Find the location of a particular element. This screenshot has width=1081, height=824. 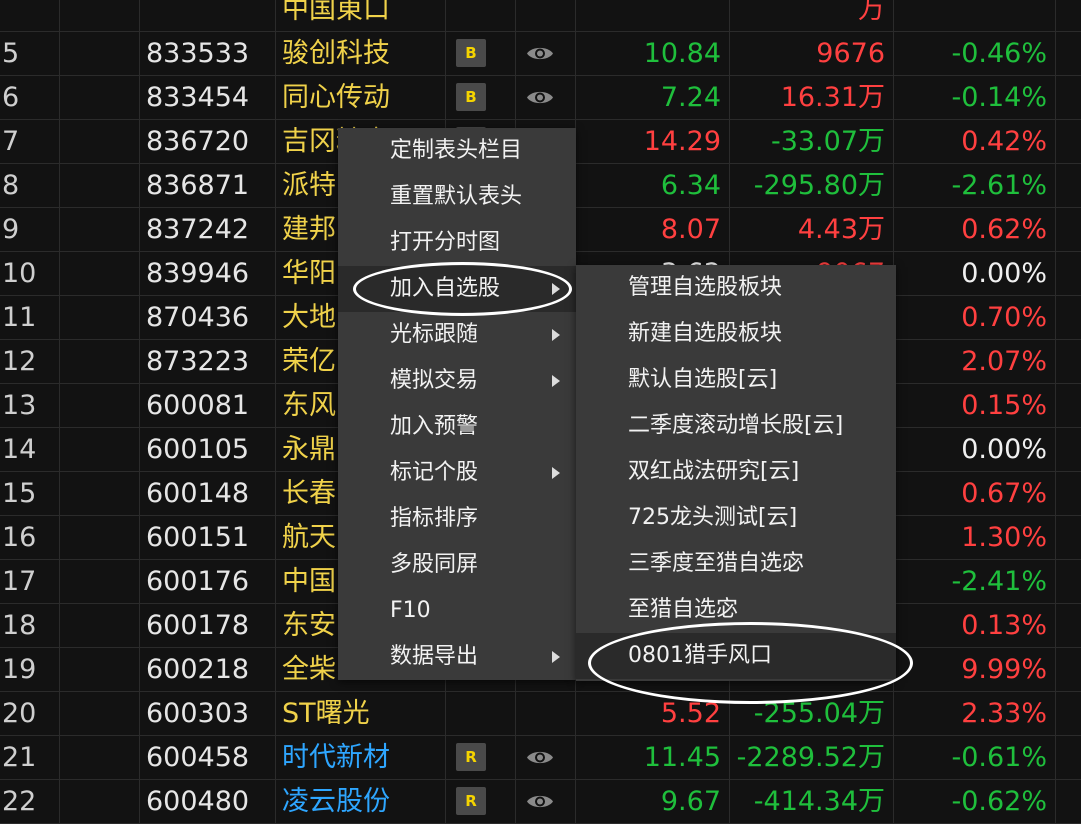

row-index: 5 is located at coordinates (30, 53).